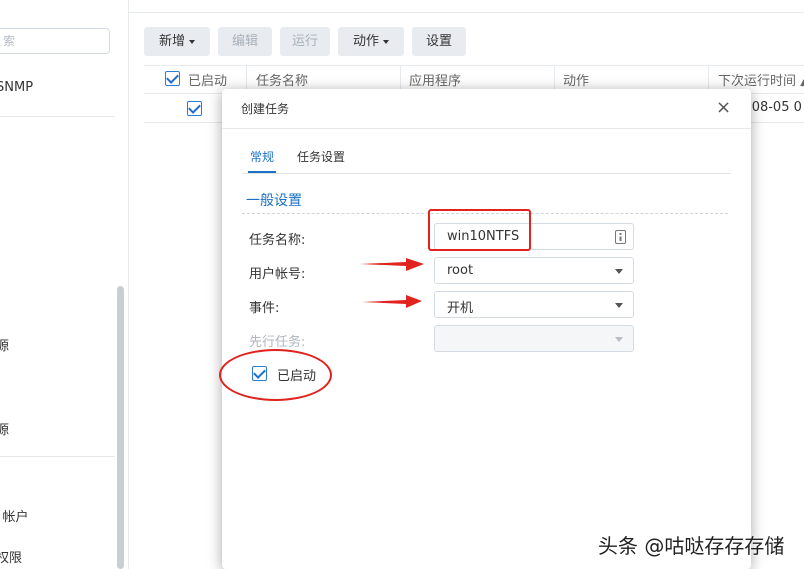  I want to click on sidebar-item-permissions: 权限, so click(11, 556).